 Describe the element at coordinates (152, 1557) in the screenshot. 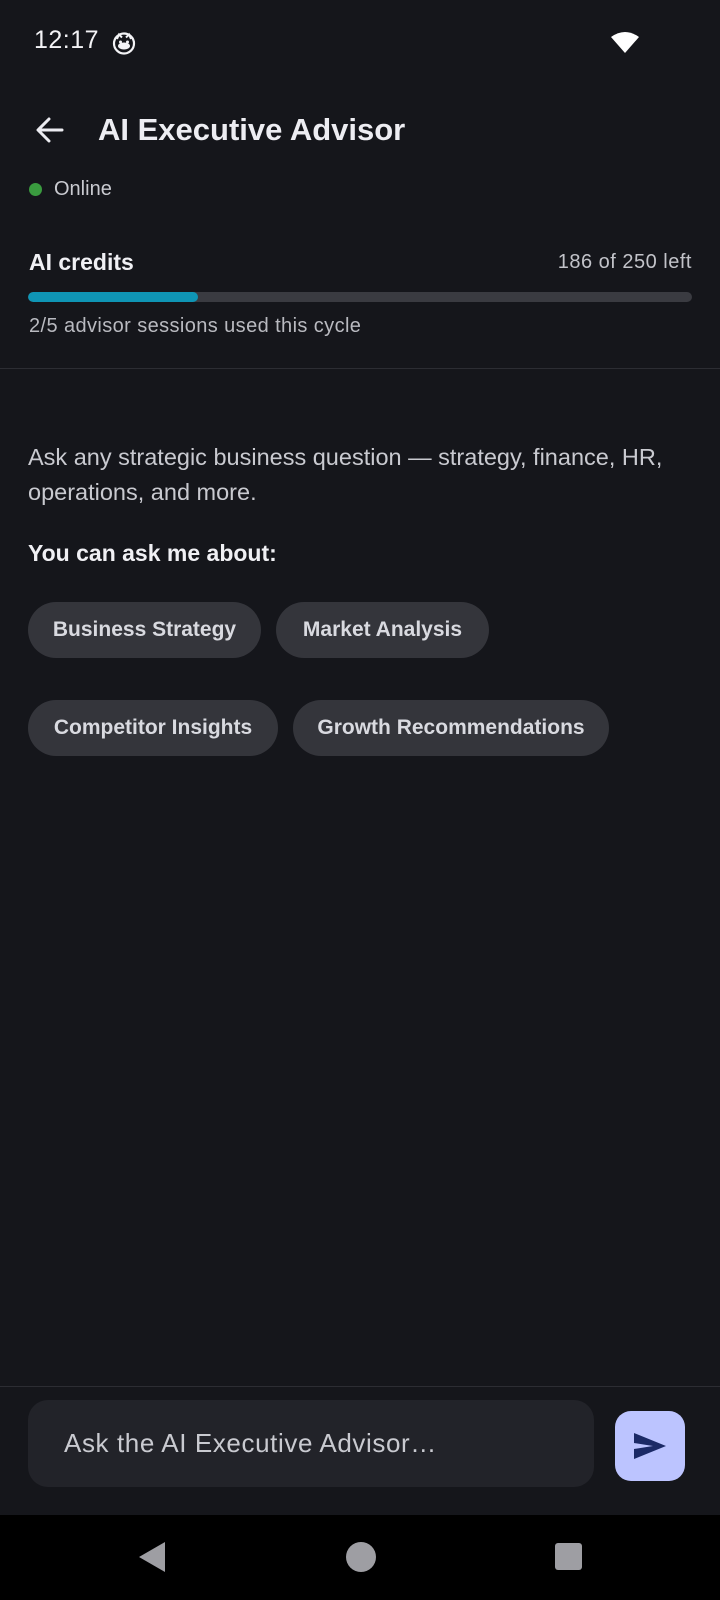

I see `triangle-back-icon` at that location.